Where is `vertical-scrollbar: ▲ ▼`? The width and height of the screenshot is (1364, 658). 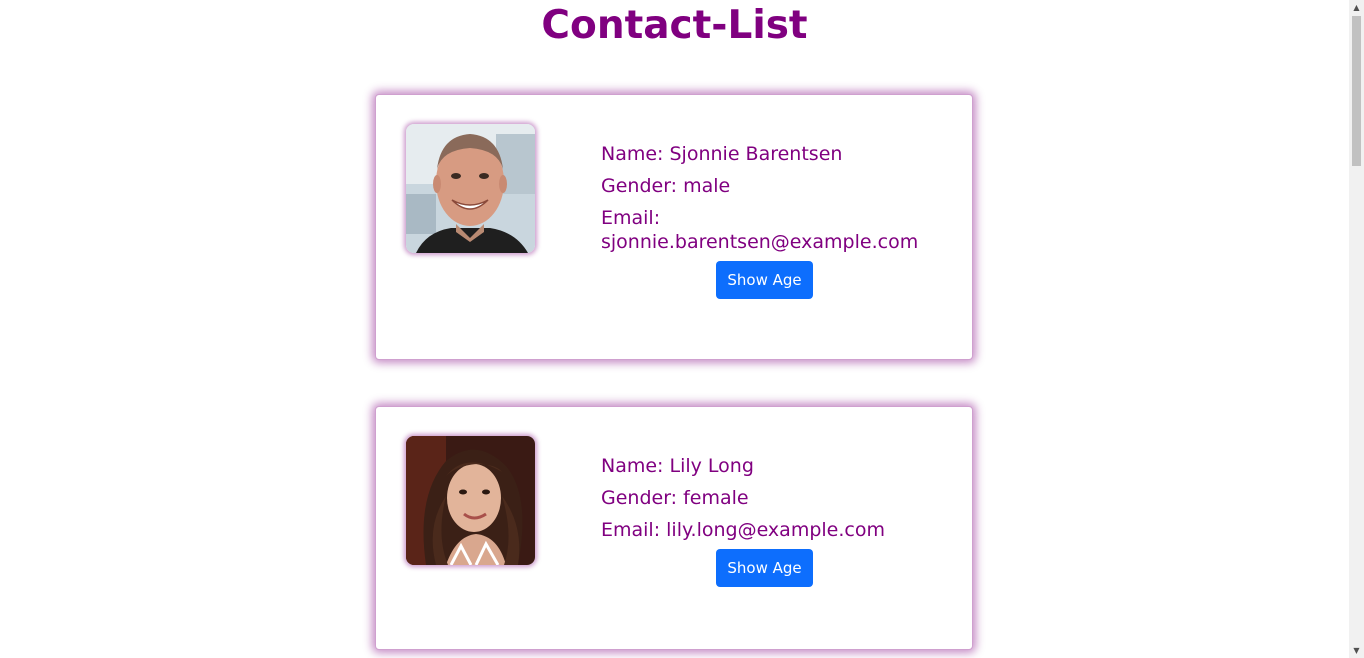 vertical-scrollbar: ▲ ▼ is located at coordinates (1356, 329).